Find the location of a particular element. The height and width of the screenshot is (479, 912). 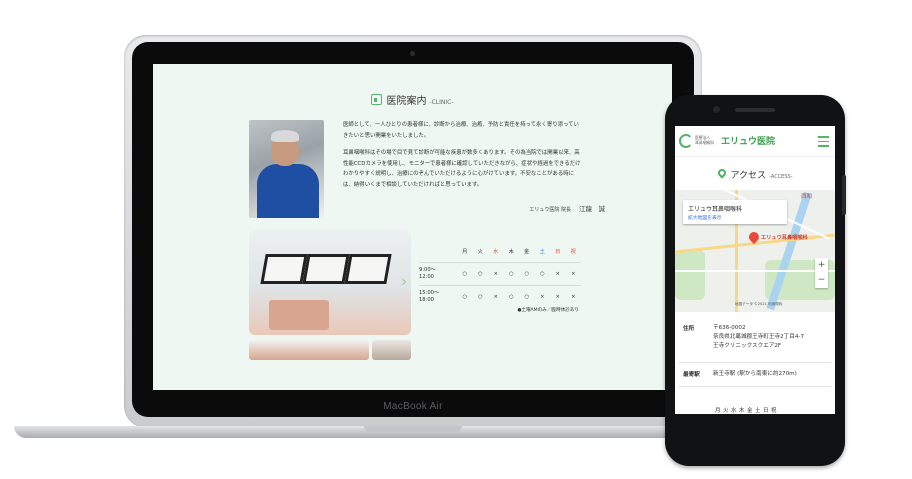

home-icon is located at coordinates (377, 99).